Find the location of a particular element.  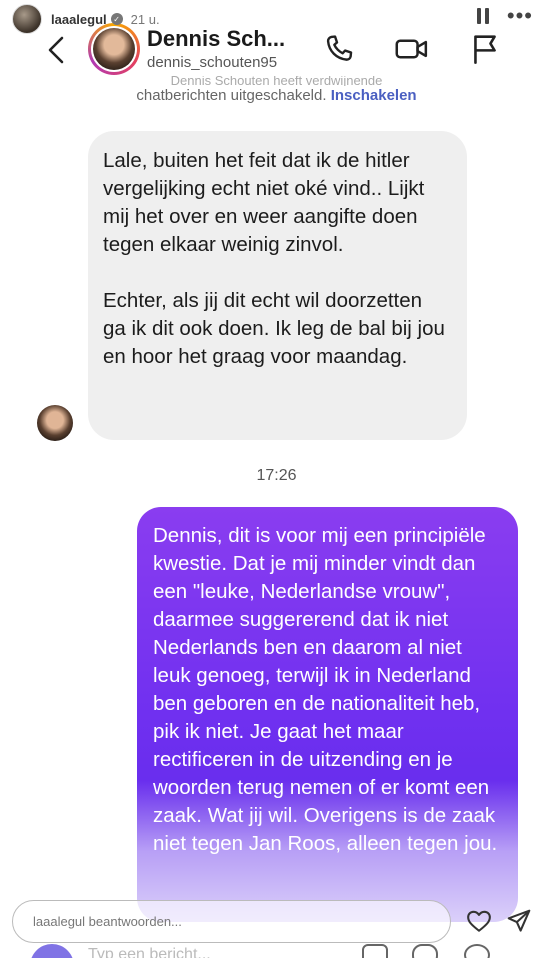

sender-avatar is located at coordinates (55, 423).